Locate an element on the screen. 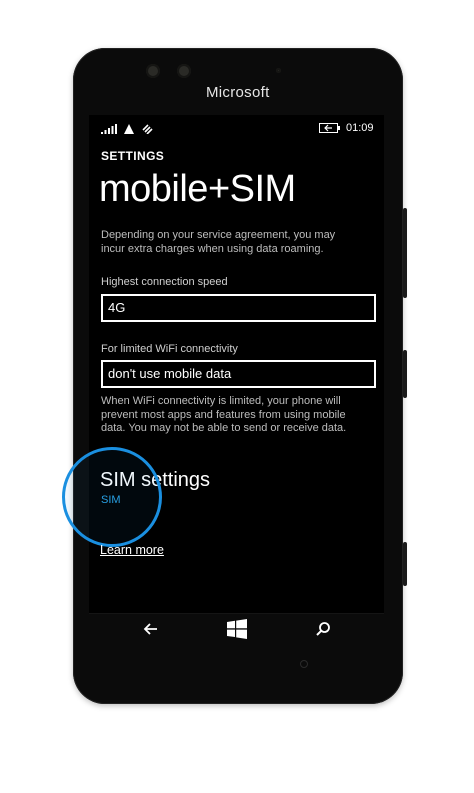 This screenshot has height=793, width=474. home-dot is located at coordinates (304, 664).